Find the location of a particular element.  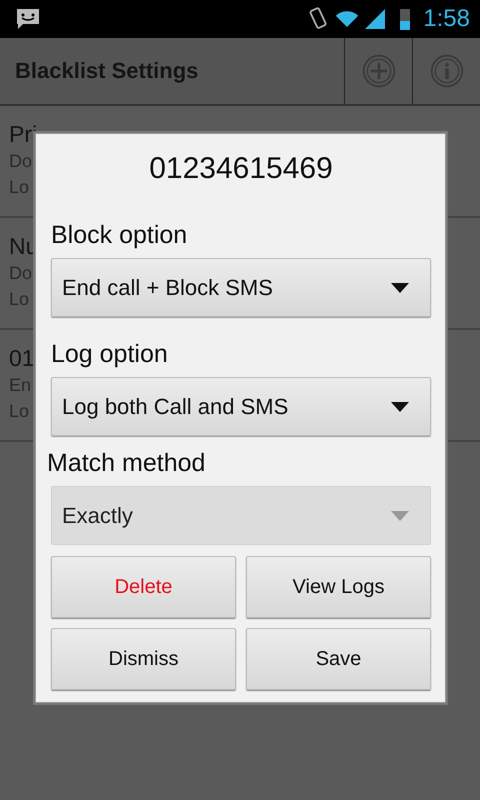

dropdown: Log both Call and SMS is located at coordinates (241, 406).